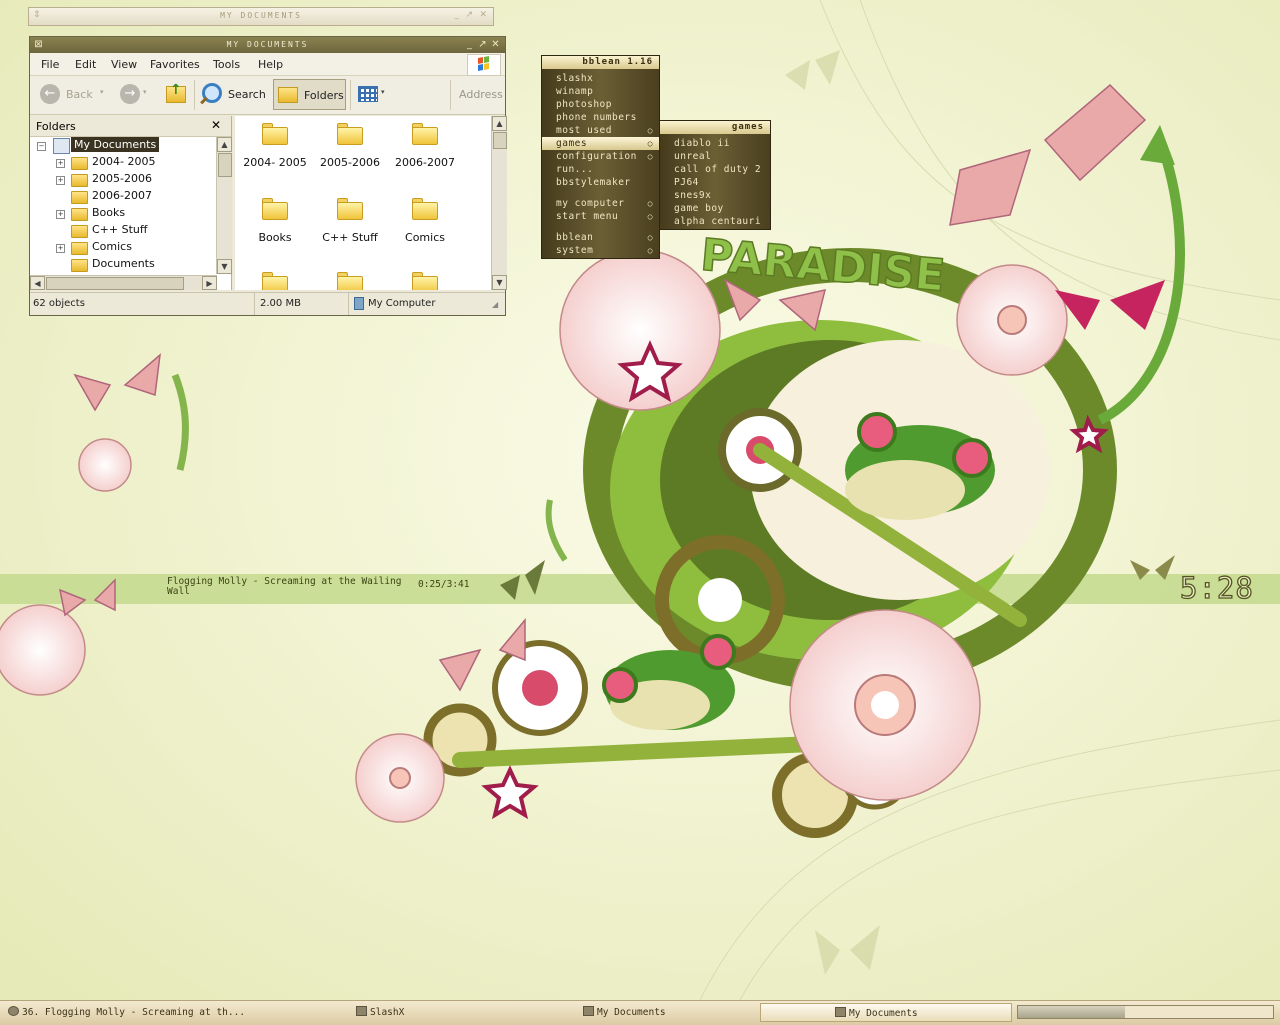 The image size is (1280, 1025). Describe the element at coordinates (247, 94) in the screenshot. I see `search-label: Search` at that location.